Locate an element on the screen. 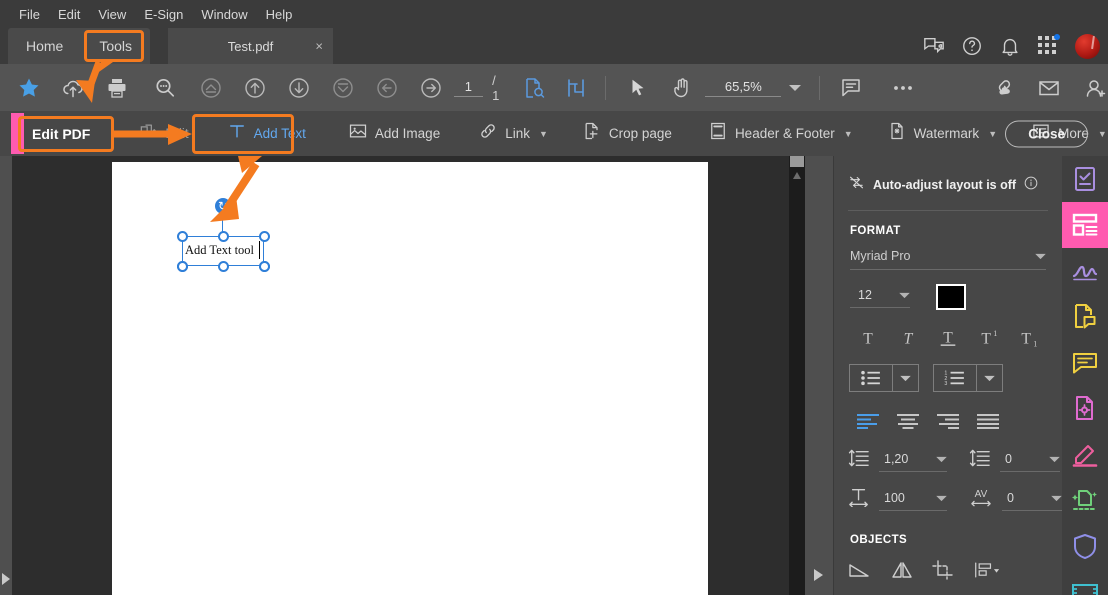 Image resolution: width=1108 pixels, height=595 pixels. vertical-scrollbar is located at coordinates (797, 375).